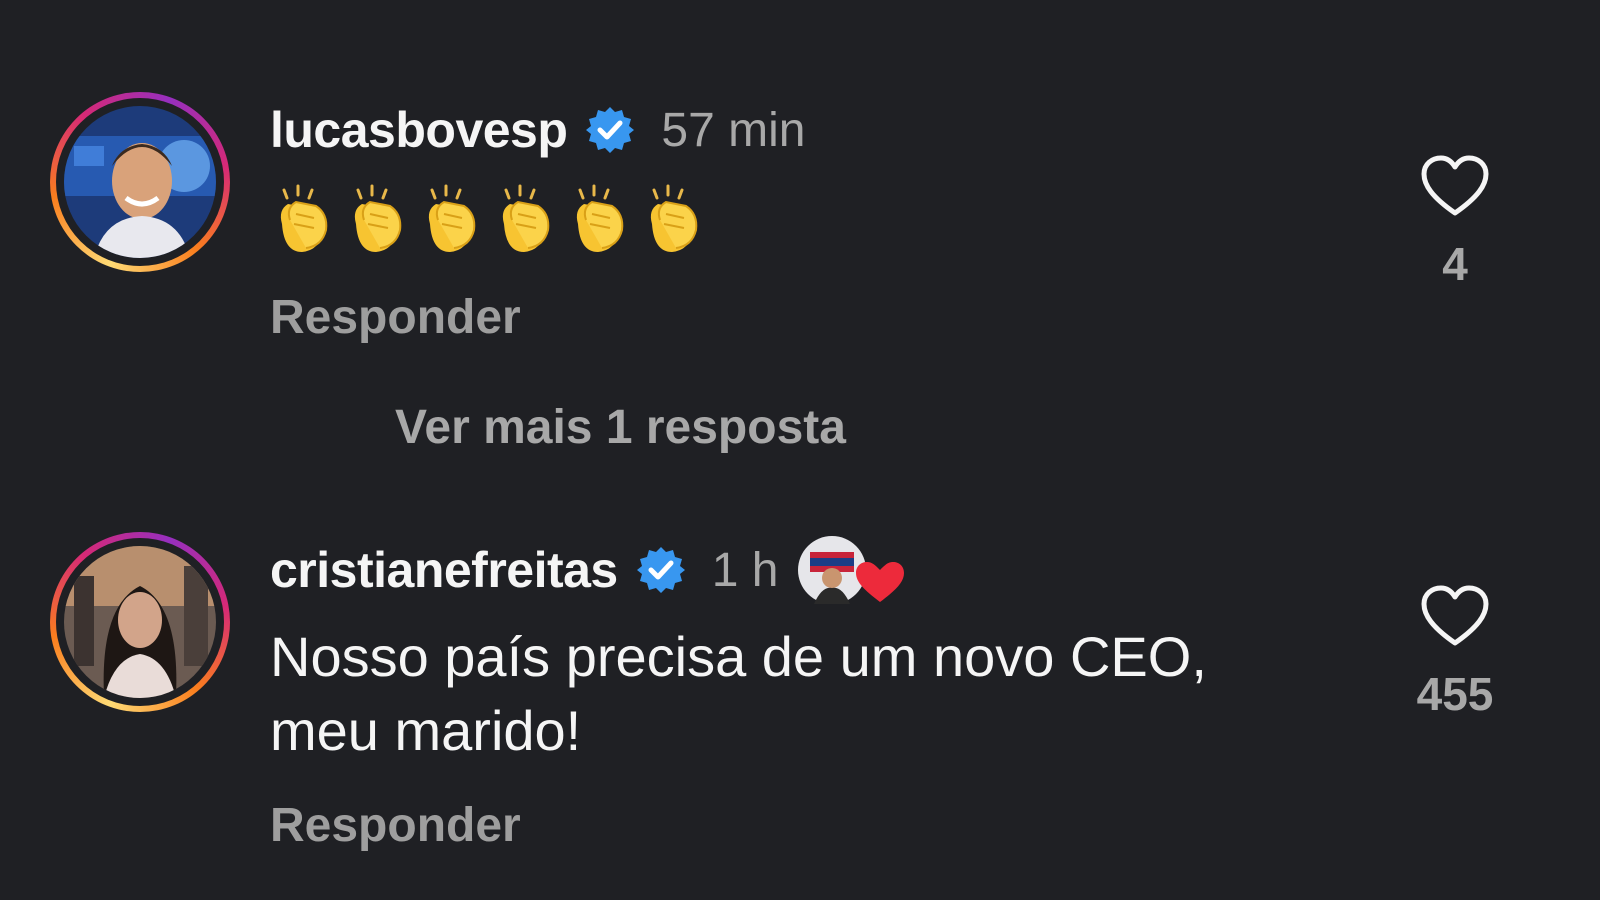 This screenshot has width=1600, height=900. I want to click on like-count: 4, so click(1455, 264).